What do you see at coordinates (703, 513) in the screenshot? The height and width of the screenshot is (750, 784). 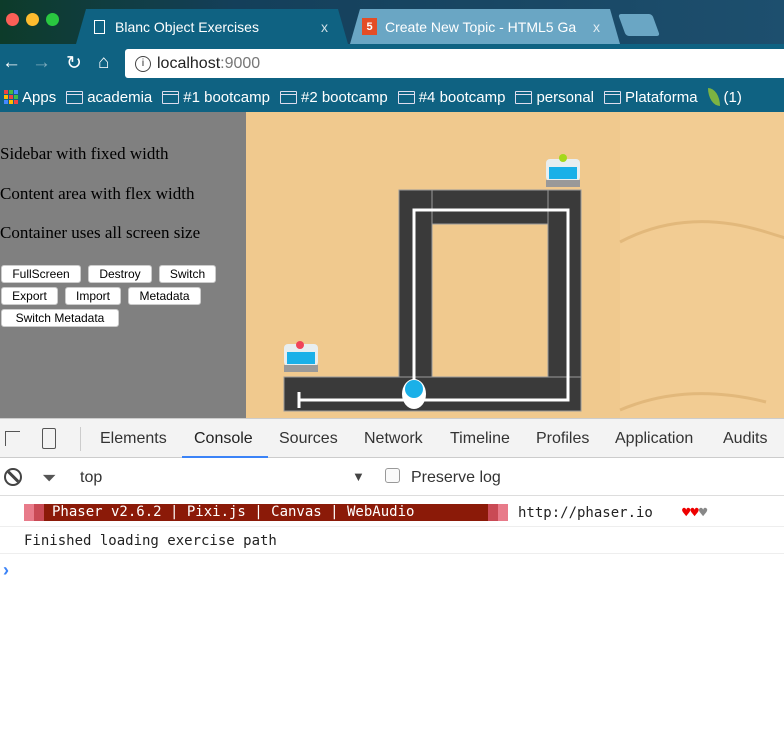 I see `heart-grey-icon: ♥` at bounding box center [703, 513].